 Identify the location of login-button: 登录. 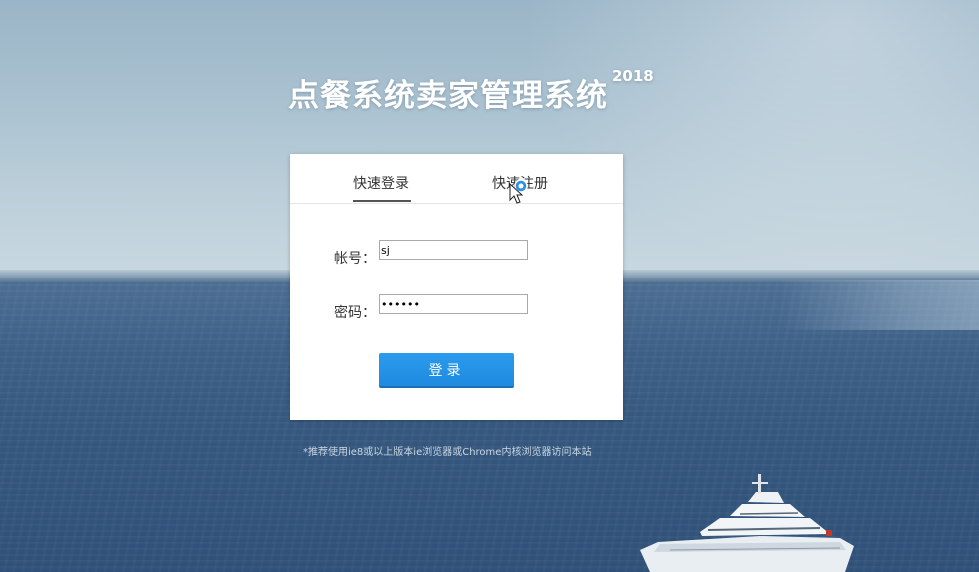
(446, 370).